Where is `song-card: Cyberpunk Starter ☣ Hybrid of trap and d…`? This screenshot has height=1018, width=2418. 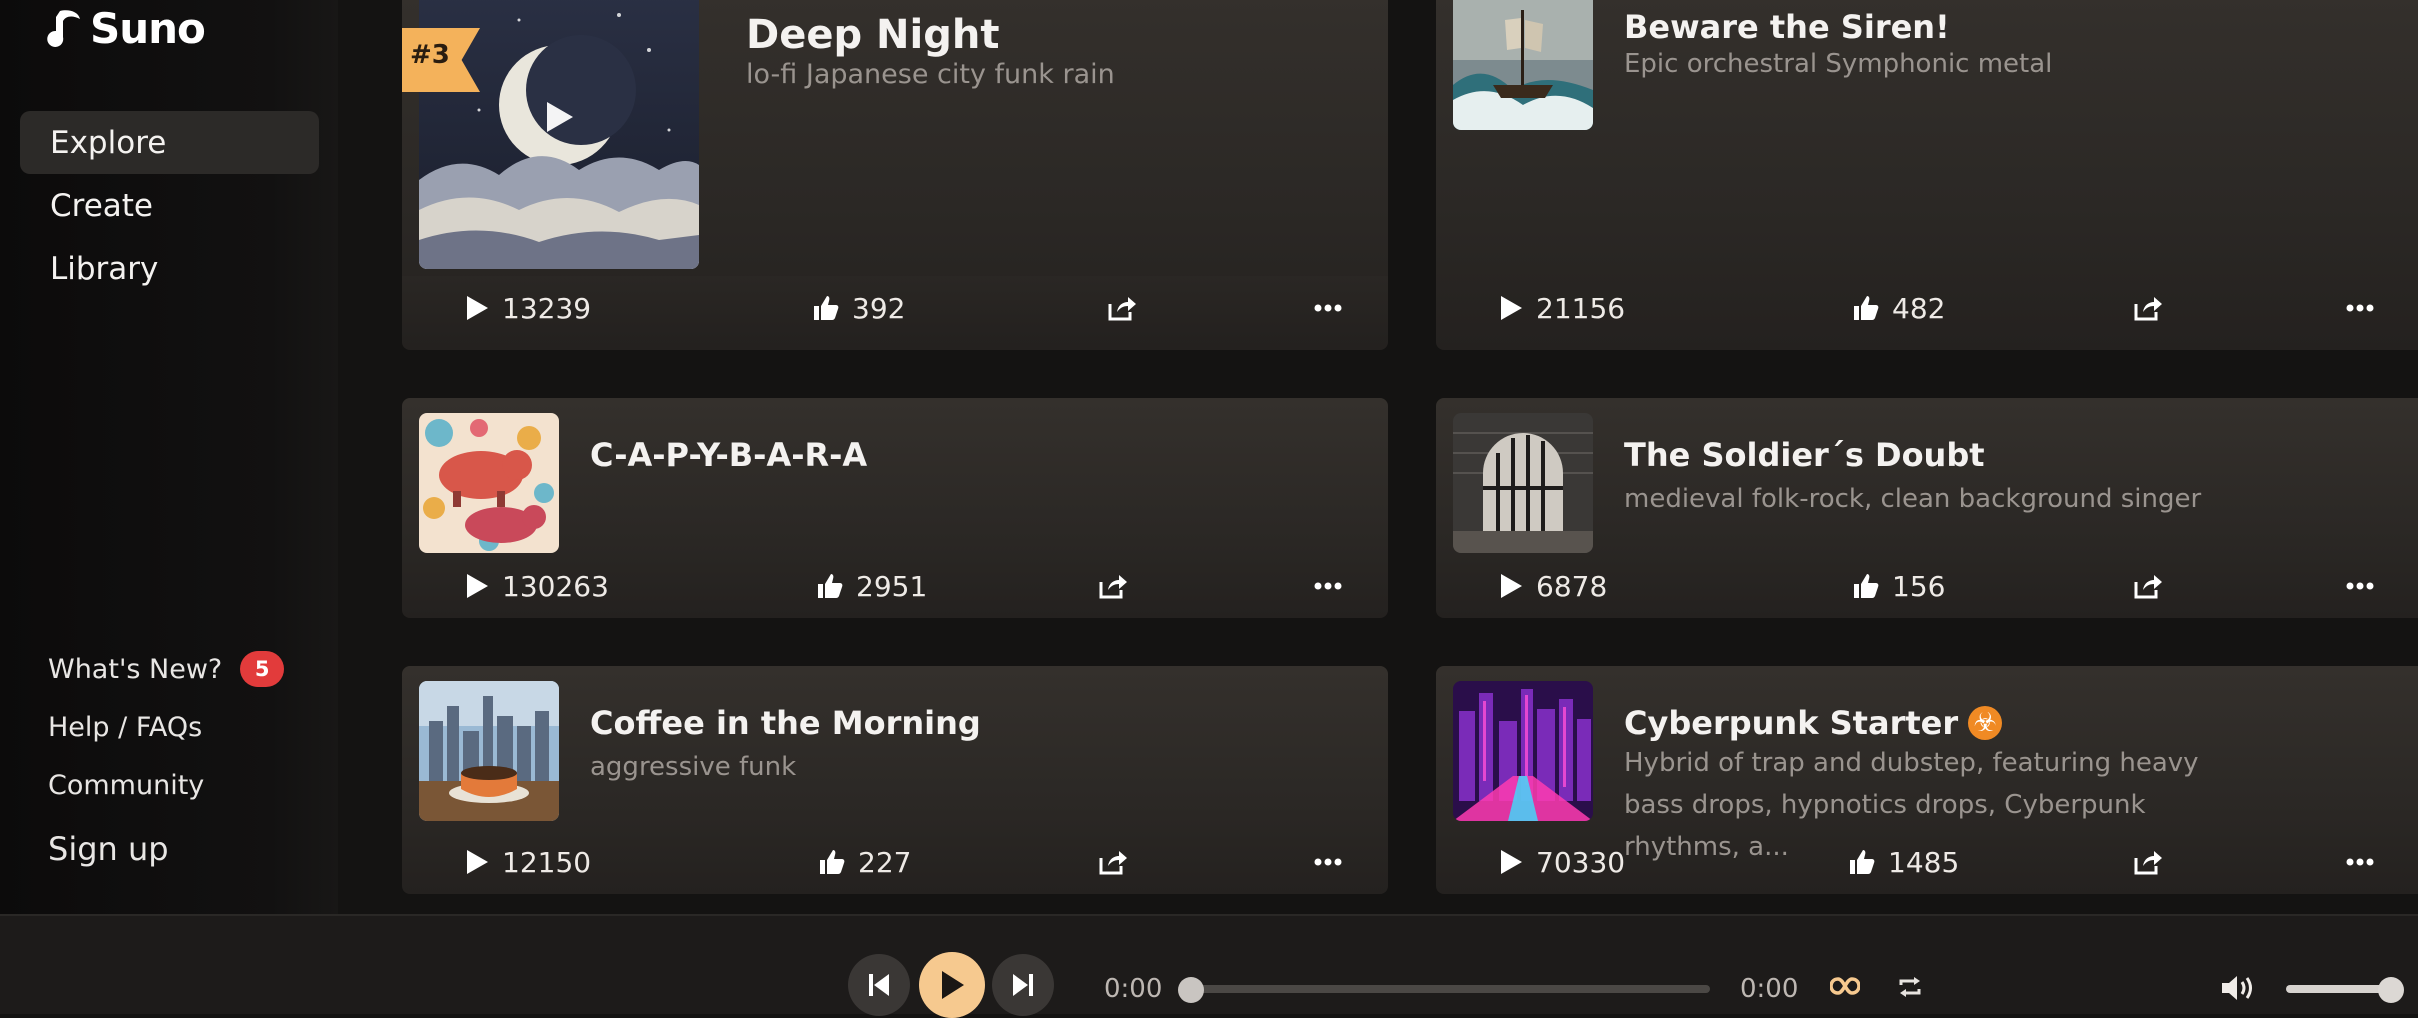
song-card: Cyberpunk Starter ☣ Hybrid of trap and d… is located at coordinates (1927, 780).